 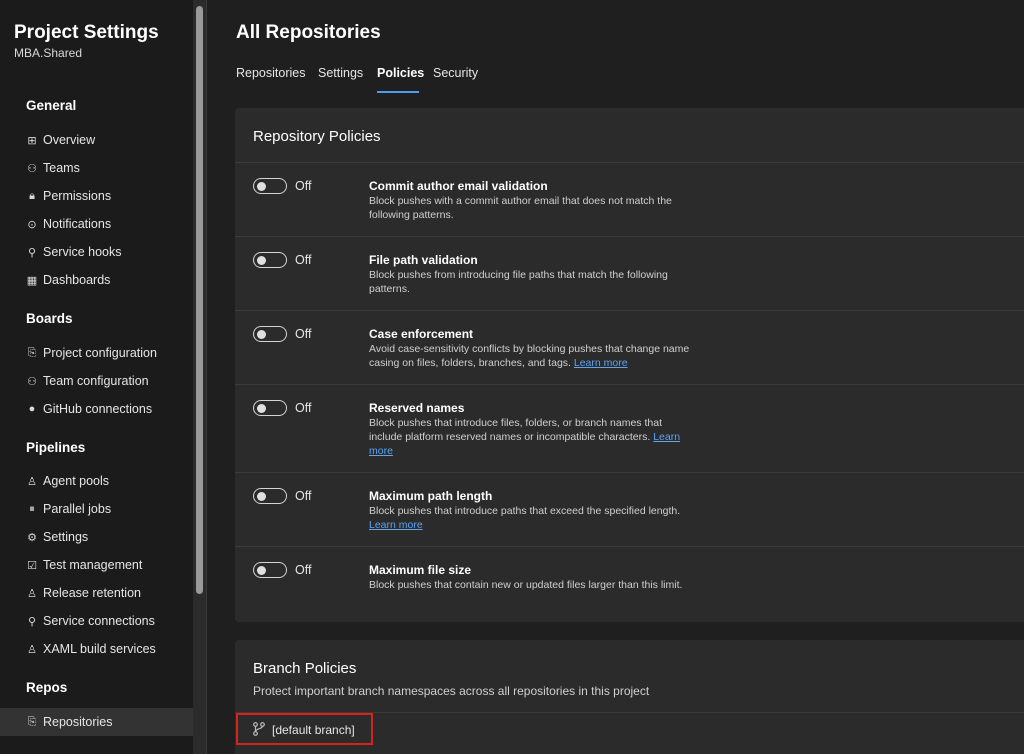 What do you see at coordinates (96, 481) in the screenshot?
I see `sidebar-item-agent-pools: ♙ Agent pools` at bounding box center [96, 481].